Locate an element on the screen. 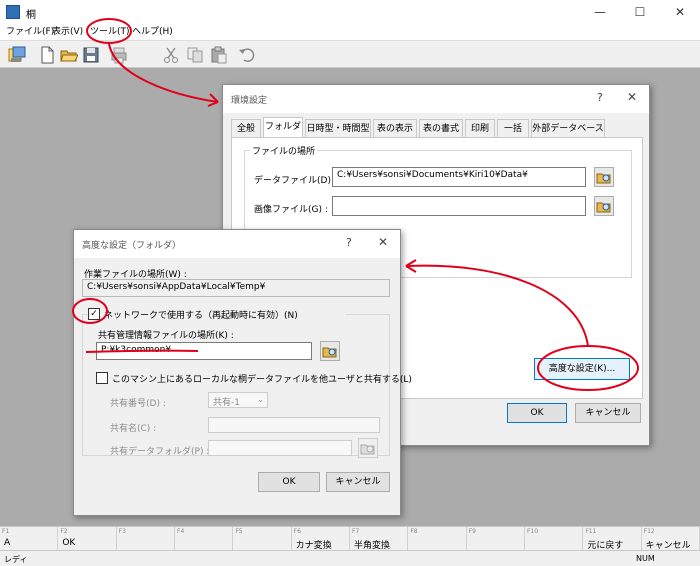 This screenshot has width=700, height=566. group-label: ファイルの場所 is located at coordinates (284, 150).